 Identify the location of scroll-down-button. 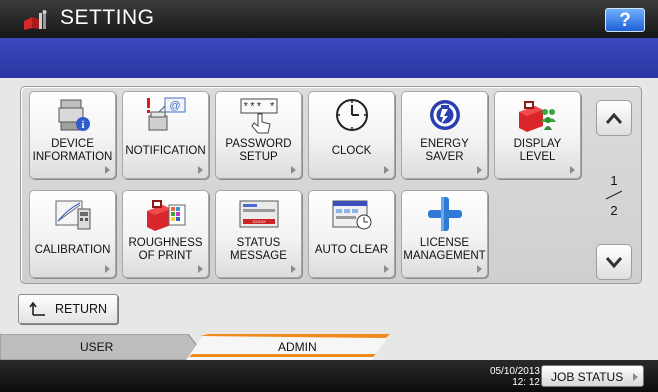
(614, 262).